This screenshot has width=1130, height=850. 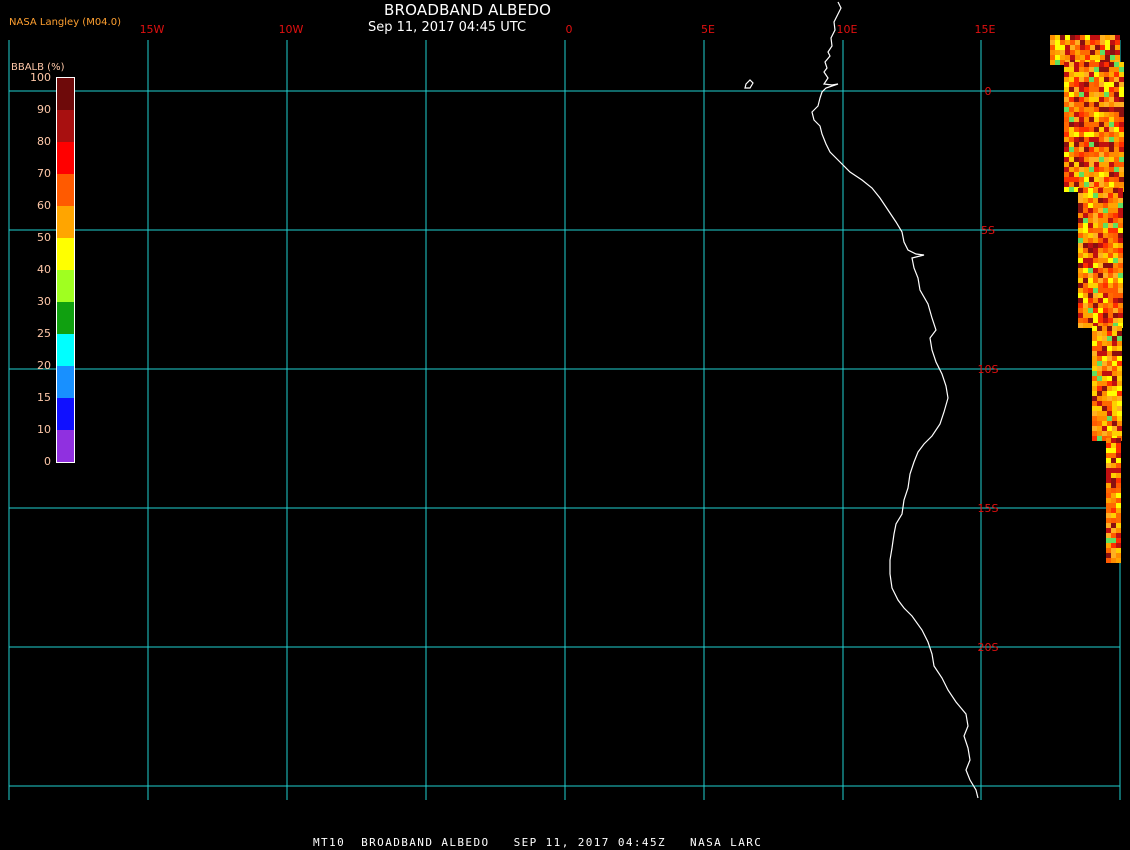 What do you see at coordinates (985, 29) in the screenshot?
I see `longitude-label: 15E` at bounding box center [985, 29].